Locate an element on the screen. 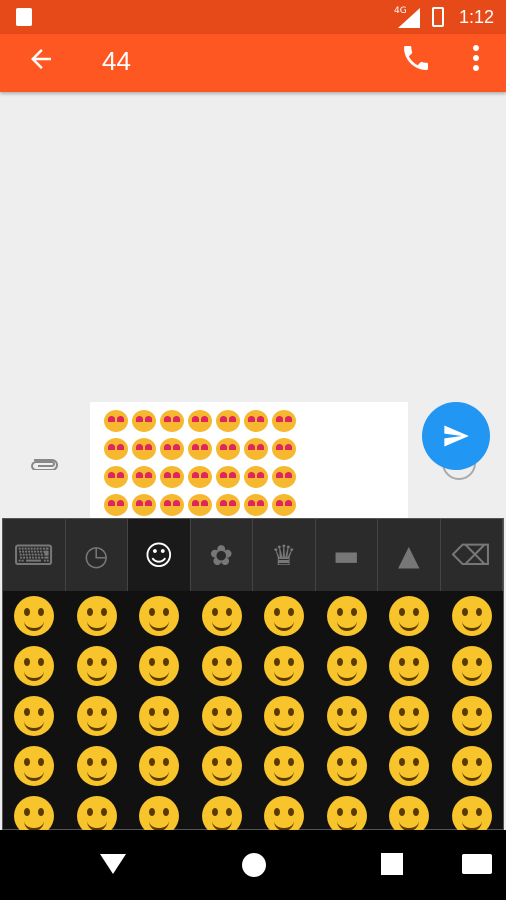 The width and height of the screenshot is (506, 900). backspace-icon: ⌫ is located at coordinates (471, 555).